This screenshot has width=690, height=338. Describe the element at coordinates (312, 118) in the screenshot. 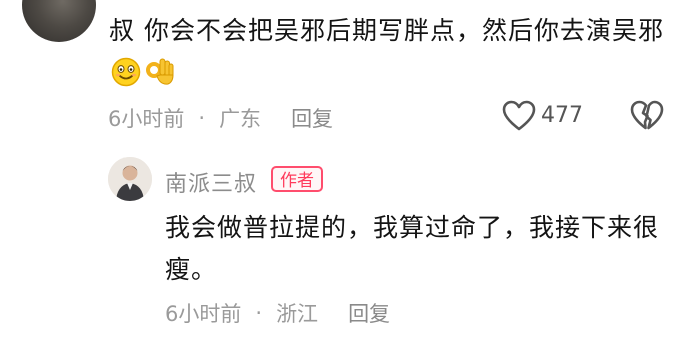

I see `comment-reply-button: 回复` at that location.